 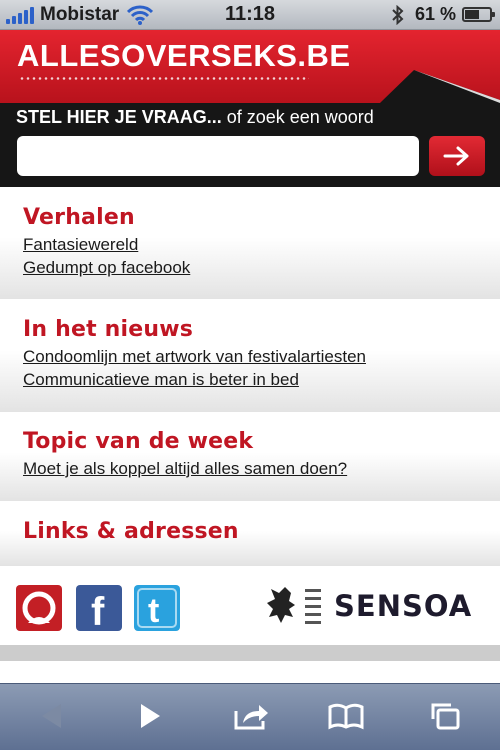 I want to click on share-icon, so click(x=251, y=717).